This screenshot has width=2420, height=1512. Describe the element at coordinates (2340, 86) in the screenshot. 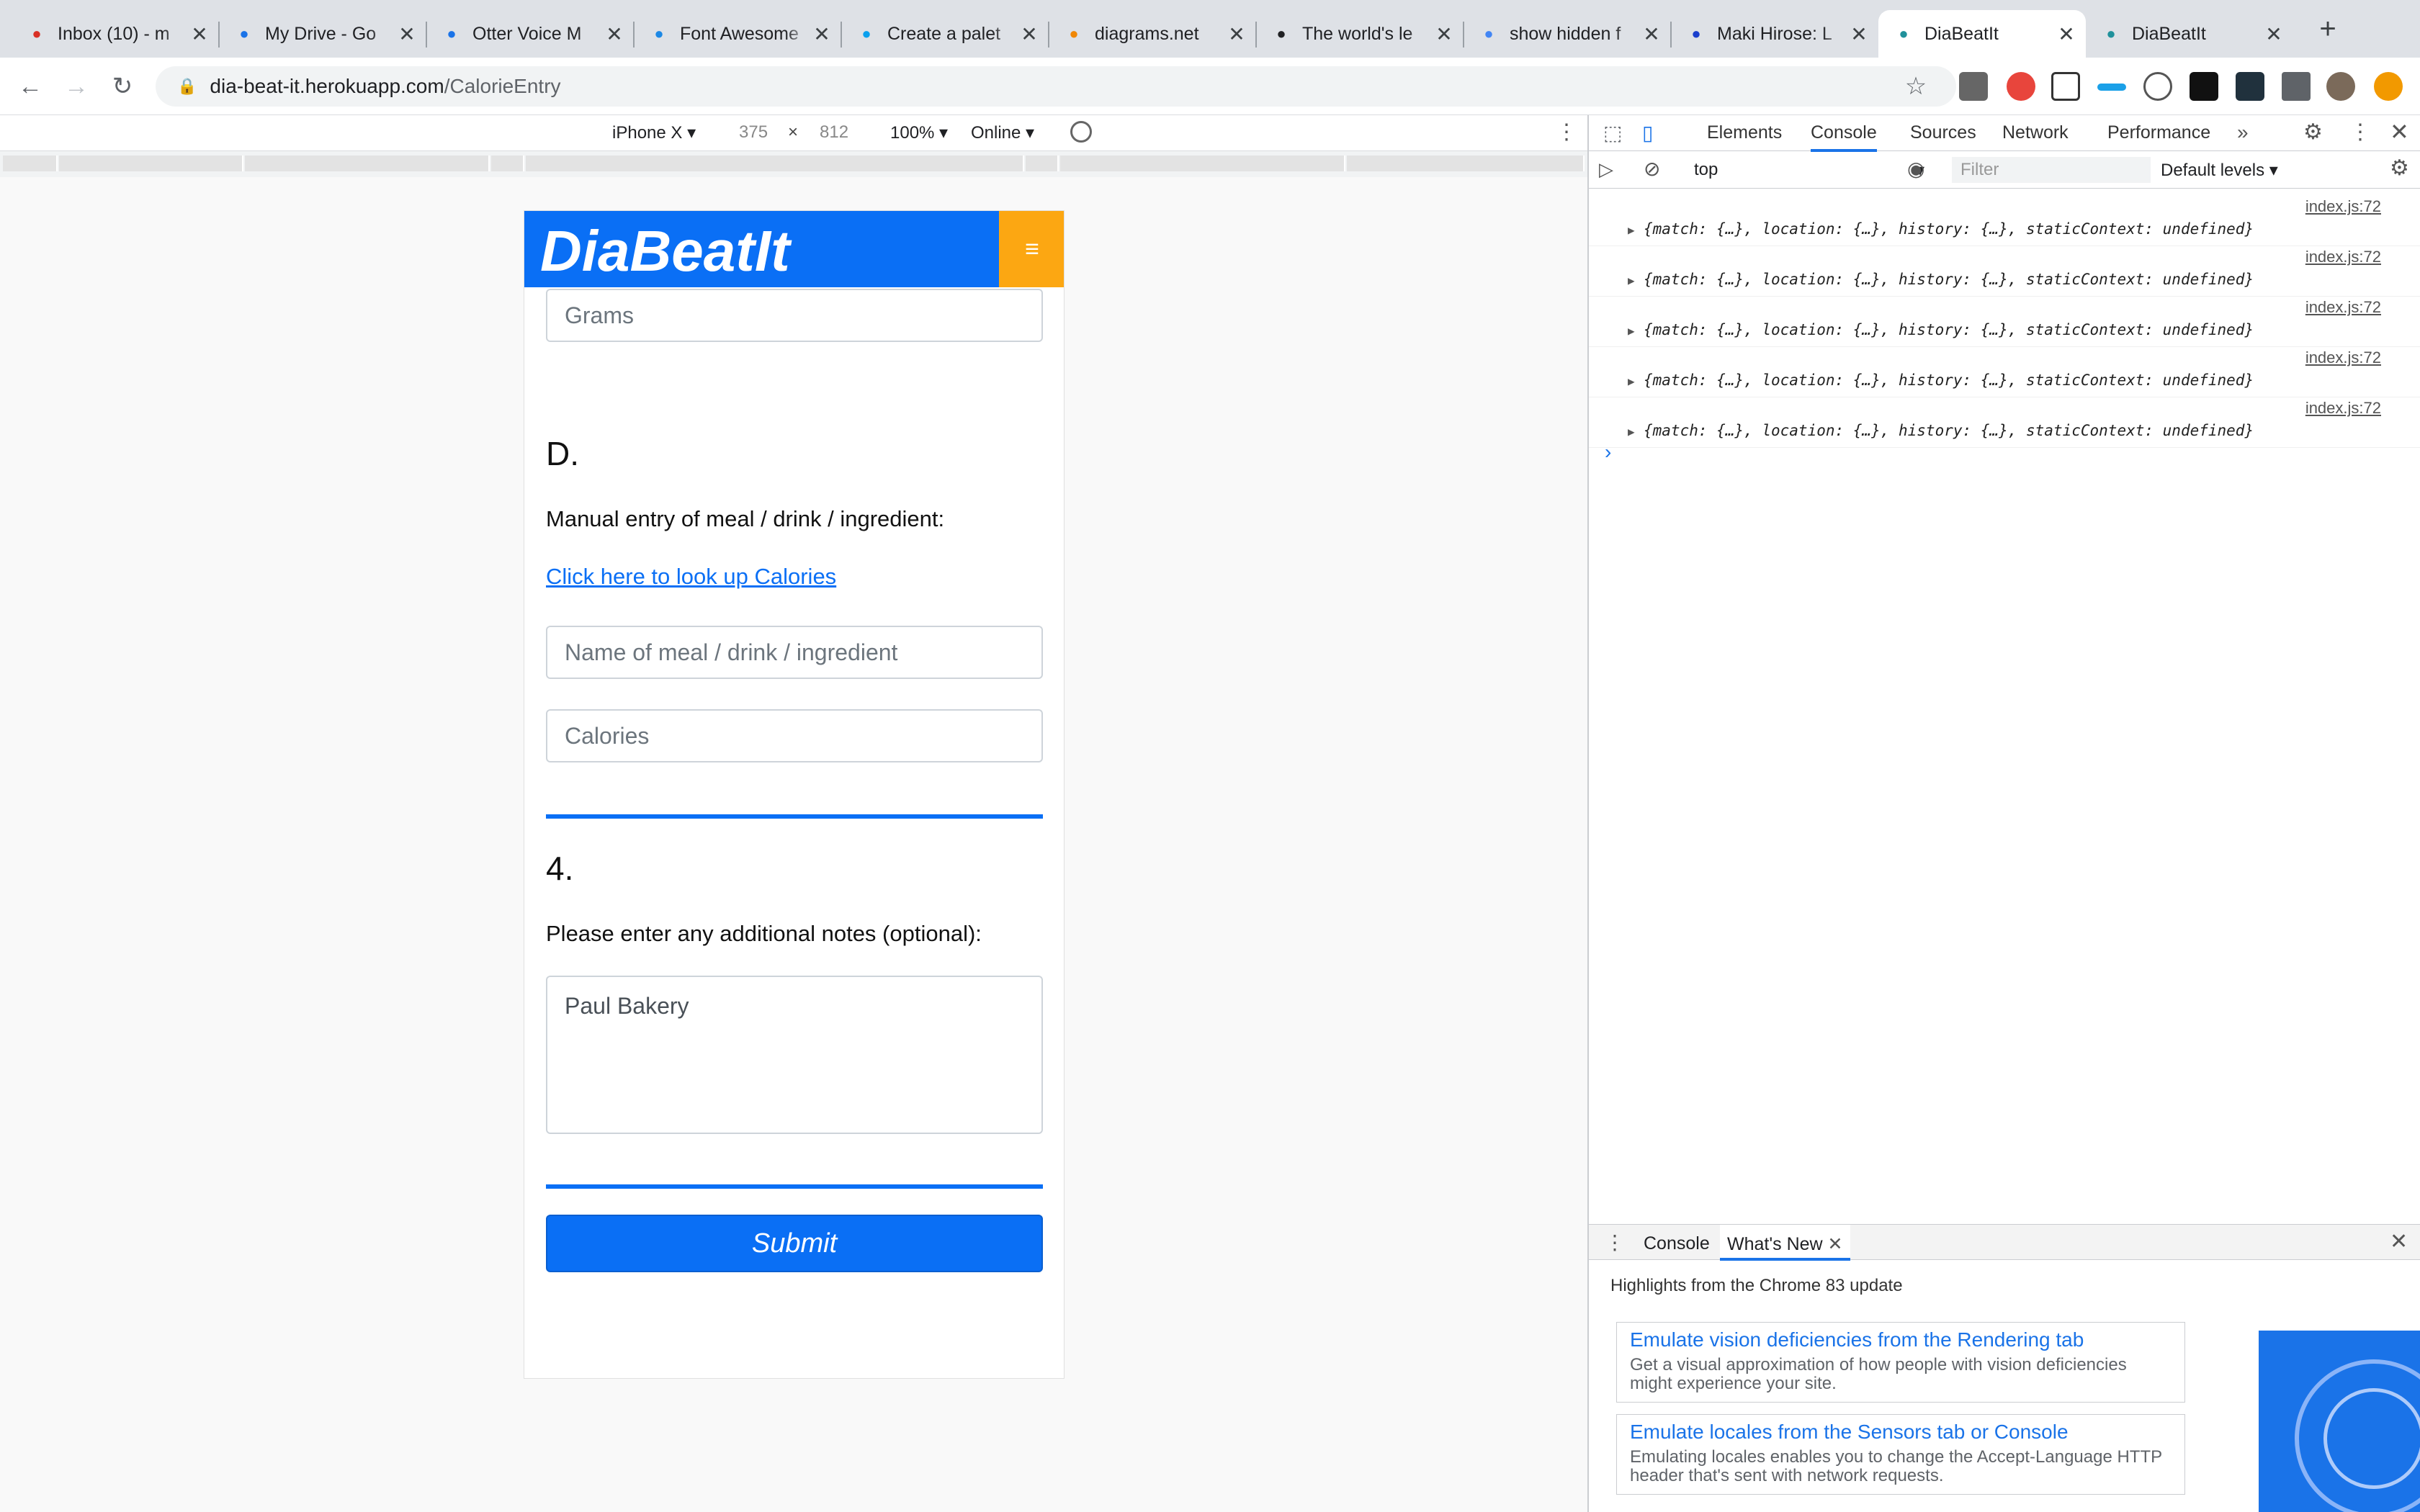

I see `avatar` at that location.